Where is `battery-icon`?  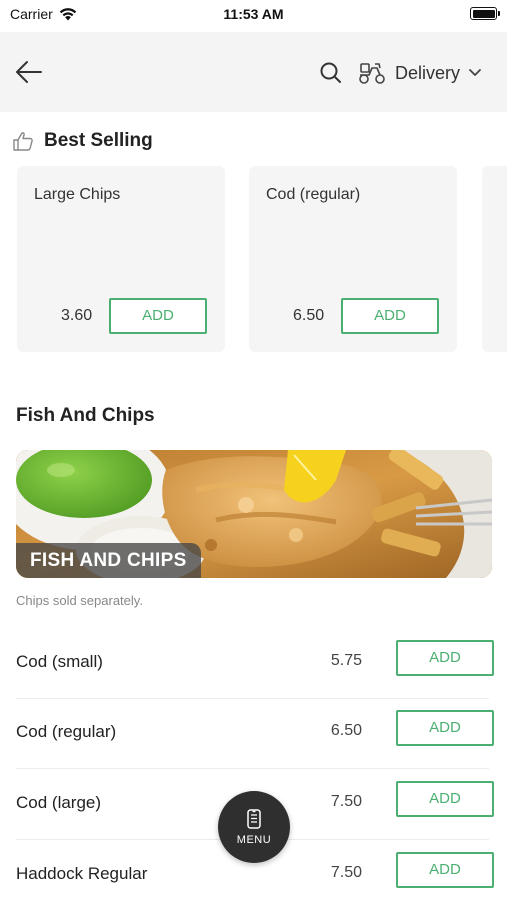 battery-icon is located at coordinates (485, 13).